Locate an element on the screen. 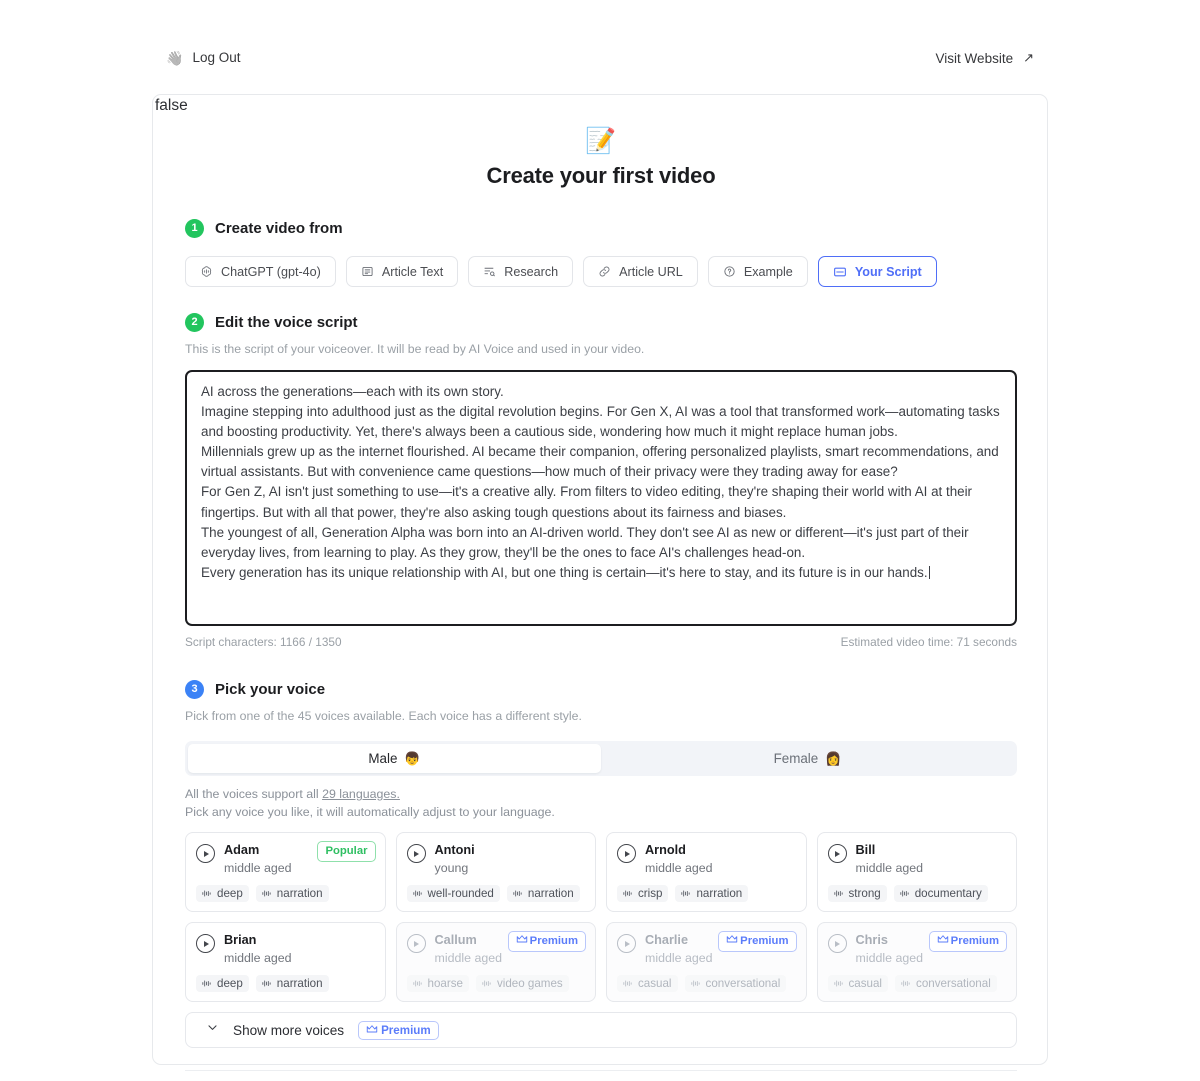 The height and width of the screenshot is (1081, 1200). source-chip-example: Example is located at coordinates (757, 271).